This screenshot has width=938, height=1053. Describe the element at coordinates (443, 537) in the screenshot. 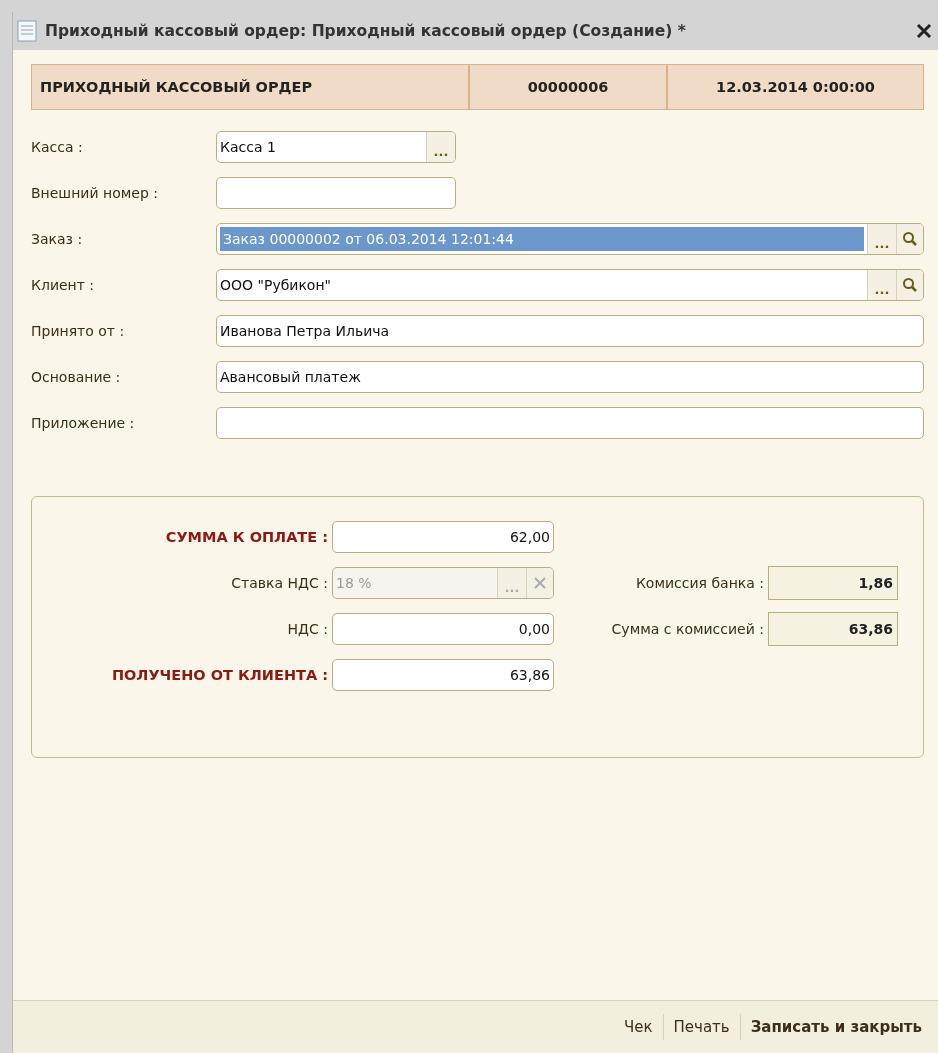

I see `amount-field: 62,00` at that location.